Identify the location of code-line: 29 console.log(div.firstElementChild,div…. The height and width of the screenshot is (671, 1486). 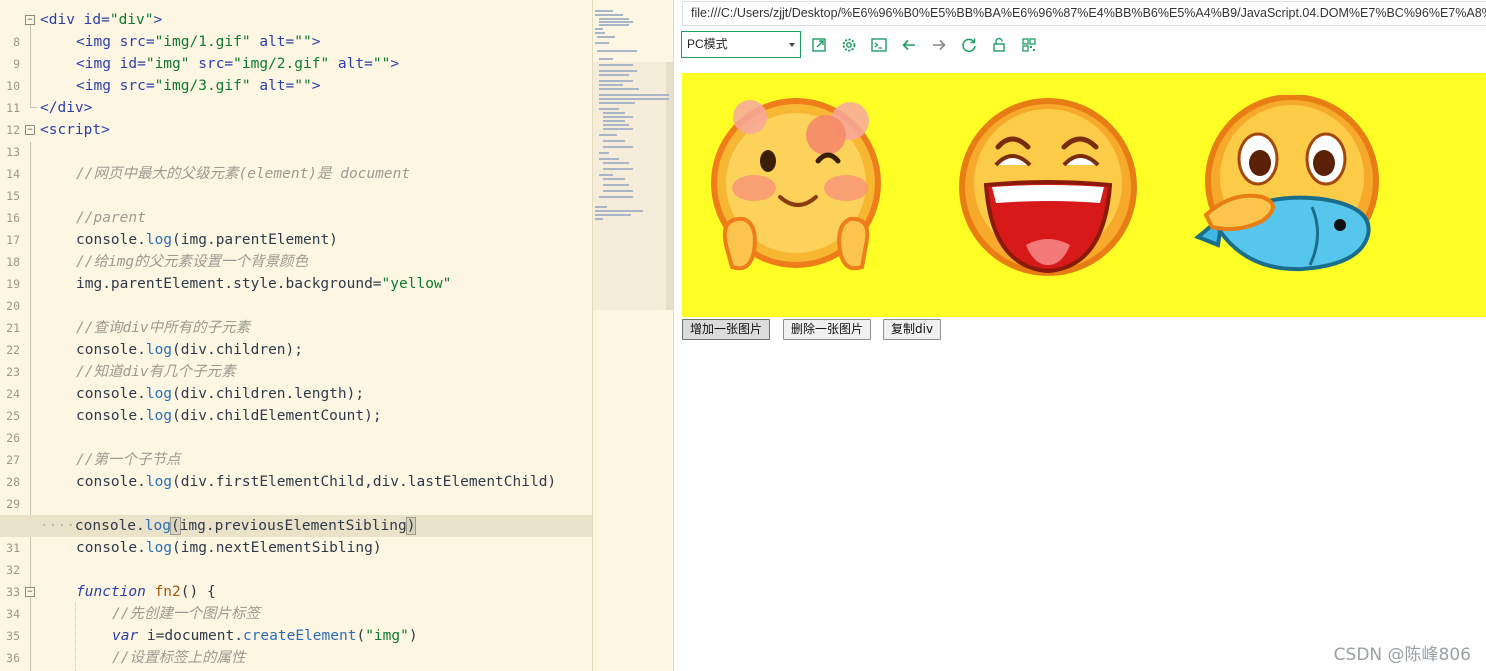
(296, 491).